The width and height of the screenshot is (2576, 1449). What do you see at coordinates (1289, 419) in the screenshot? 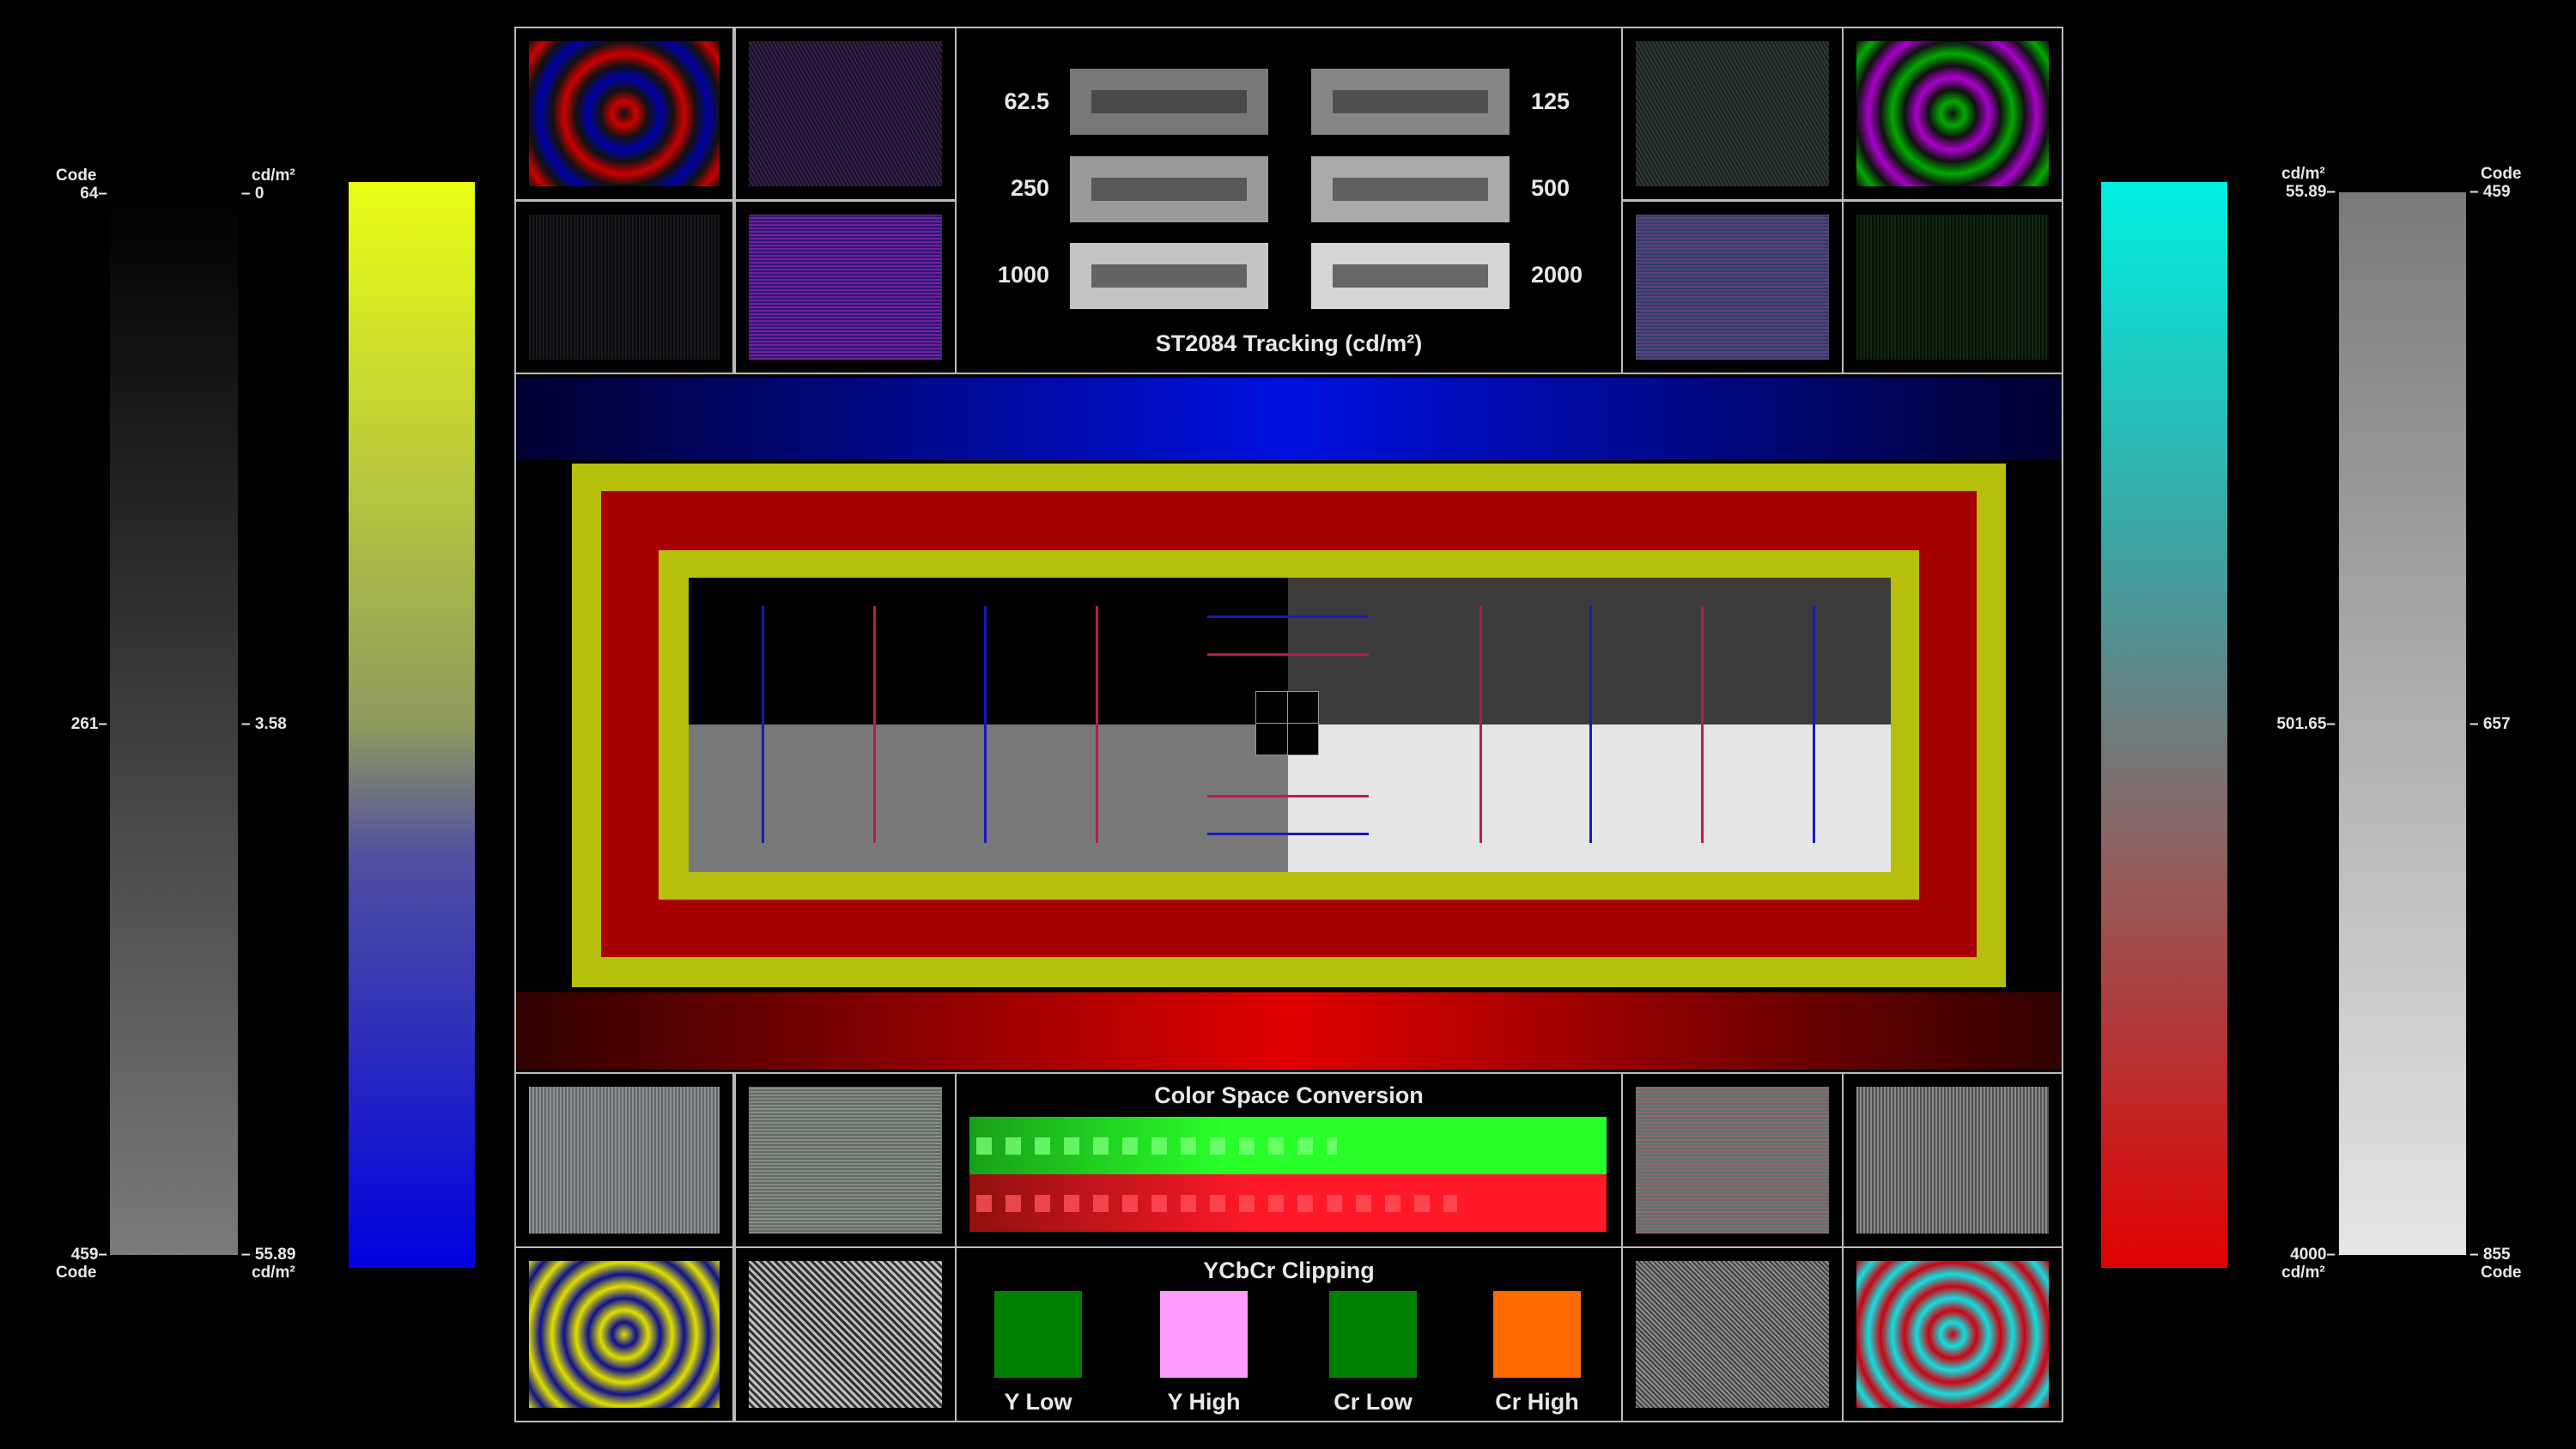
I see `blue-gradient-band` at bounding box center [1289, 419].